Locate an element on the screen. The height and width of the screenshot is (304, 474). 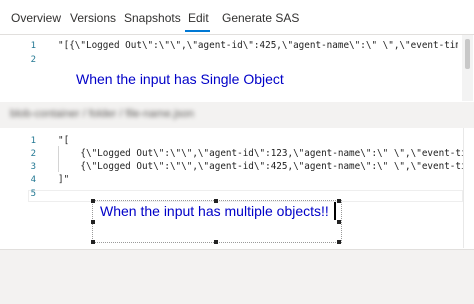
file-path-bar: blob-container / folder / file-name.json is located at coordinates (237, 115).